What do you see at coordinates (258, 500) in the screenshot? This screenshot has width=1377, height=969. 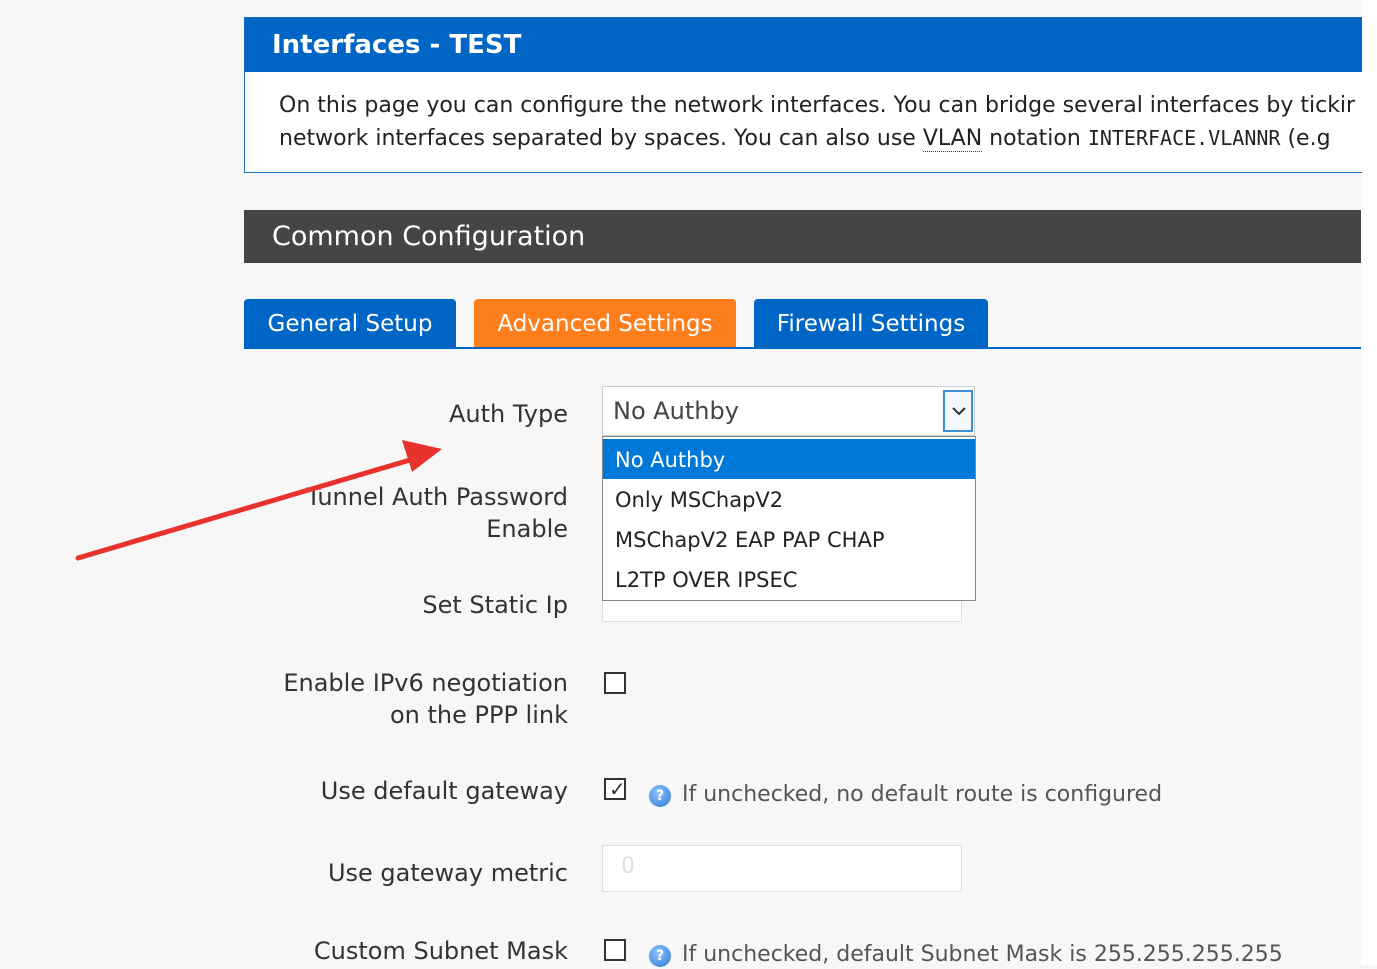 I see `annotation-arrow` at bounding box center [258, 500].